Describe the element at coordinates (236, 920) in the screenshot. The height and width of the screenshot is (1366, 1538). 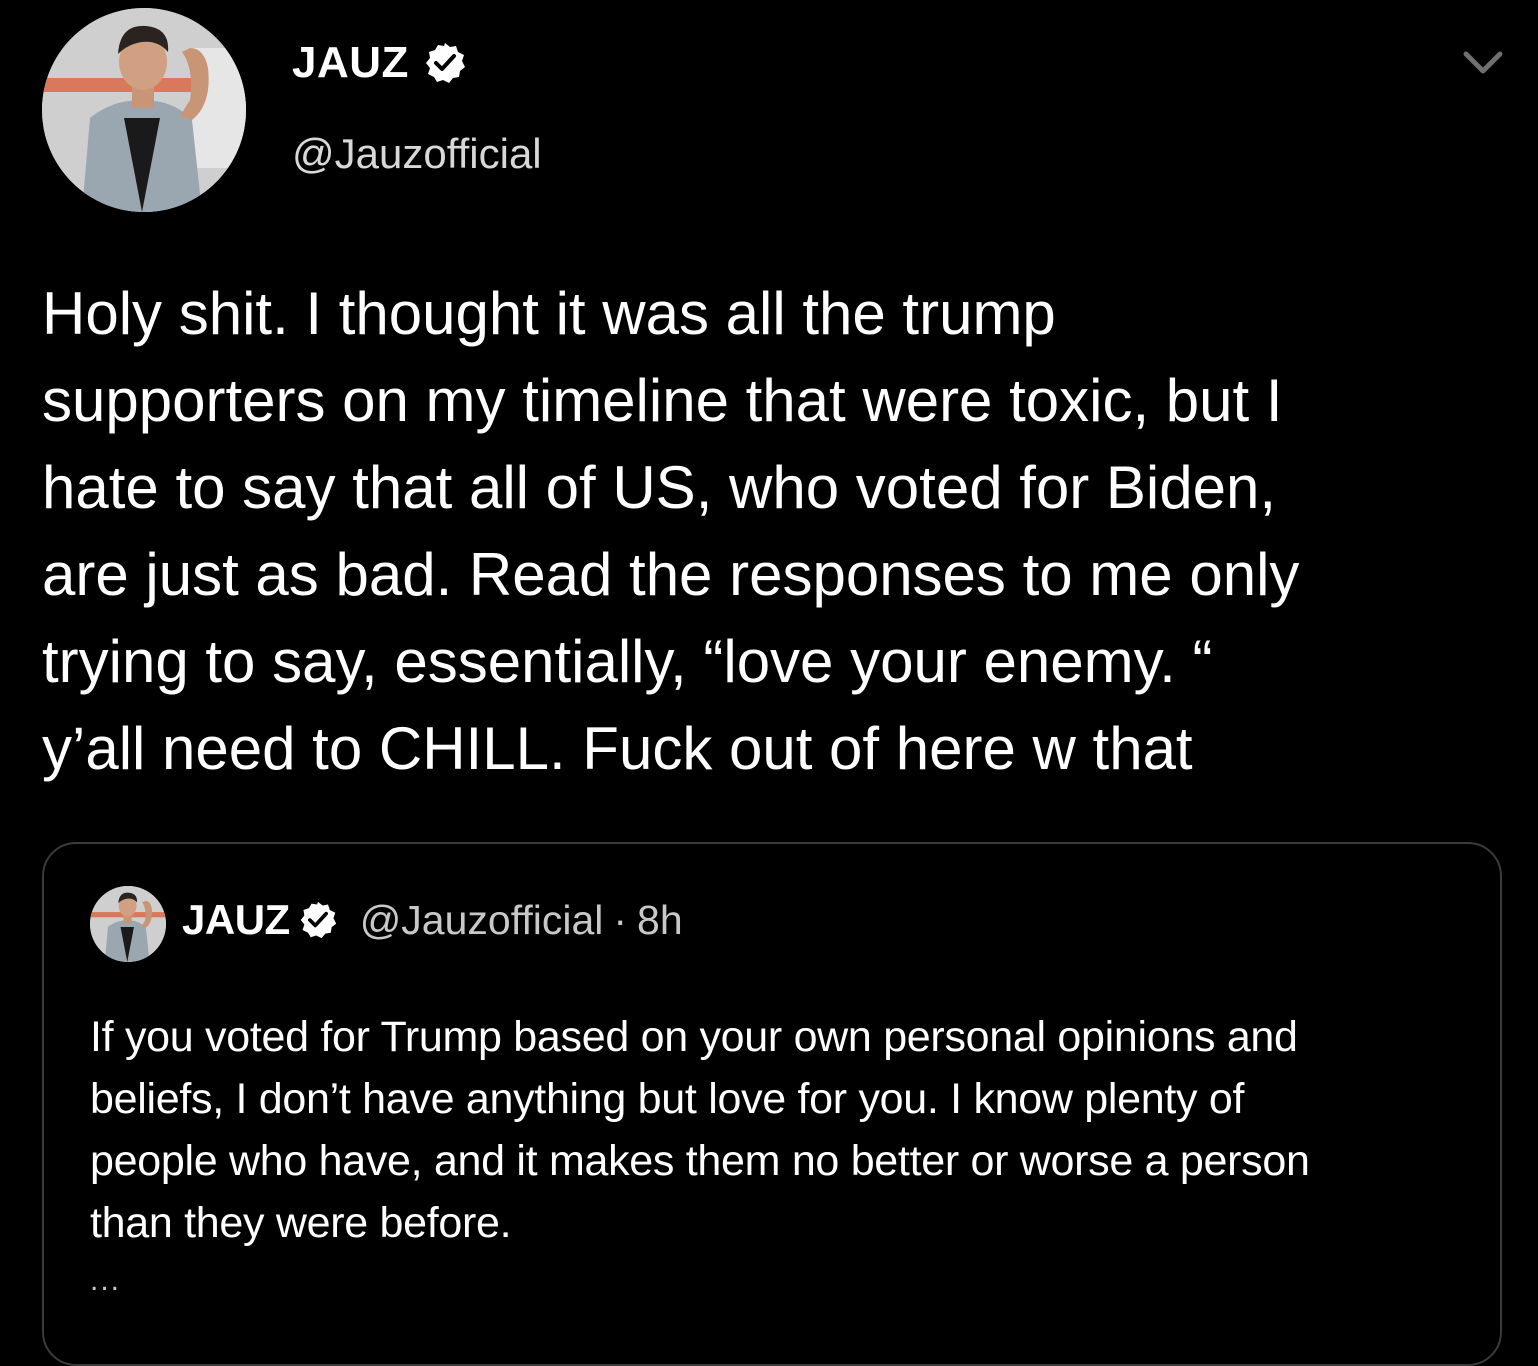
I see `quote-author-name: JAUZ` at that location.